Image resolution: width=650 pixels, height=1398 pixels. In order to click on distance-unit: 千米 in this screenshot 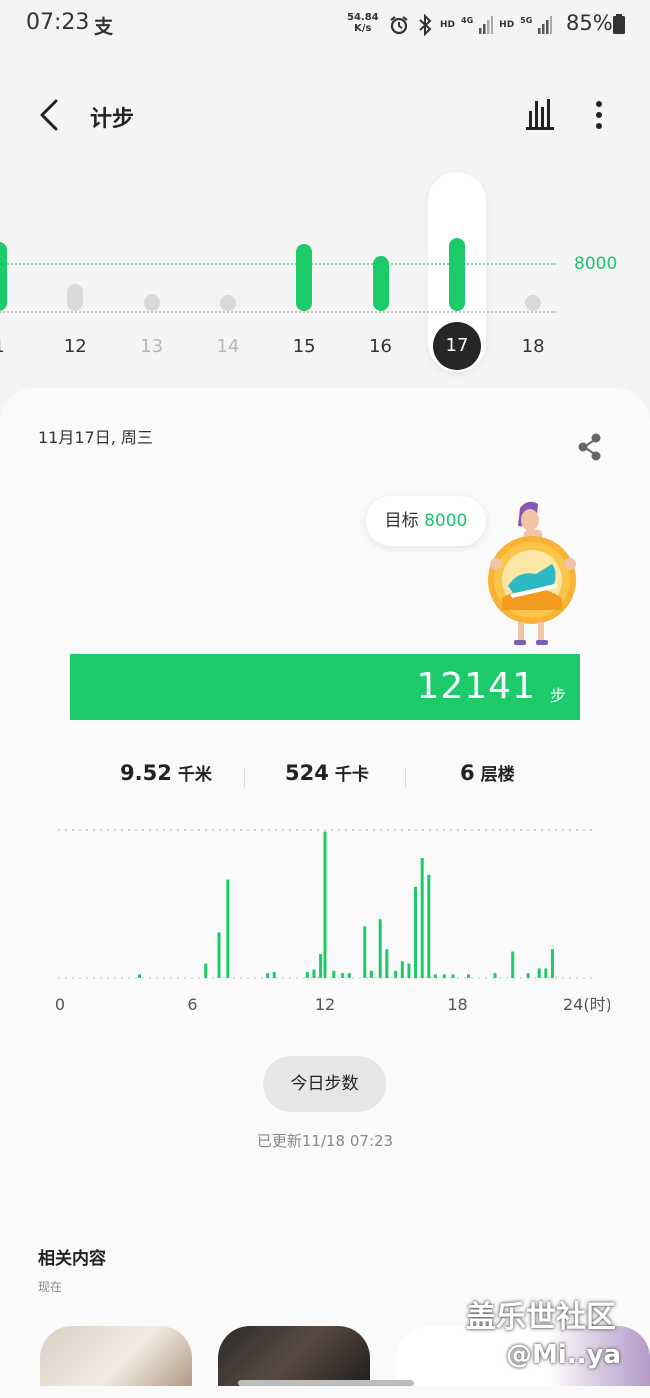, I will do `click(194, 775)`.